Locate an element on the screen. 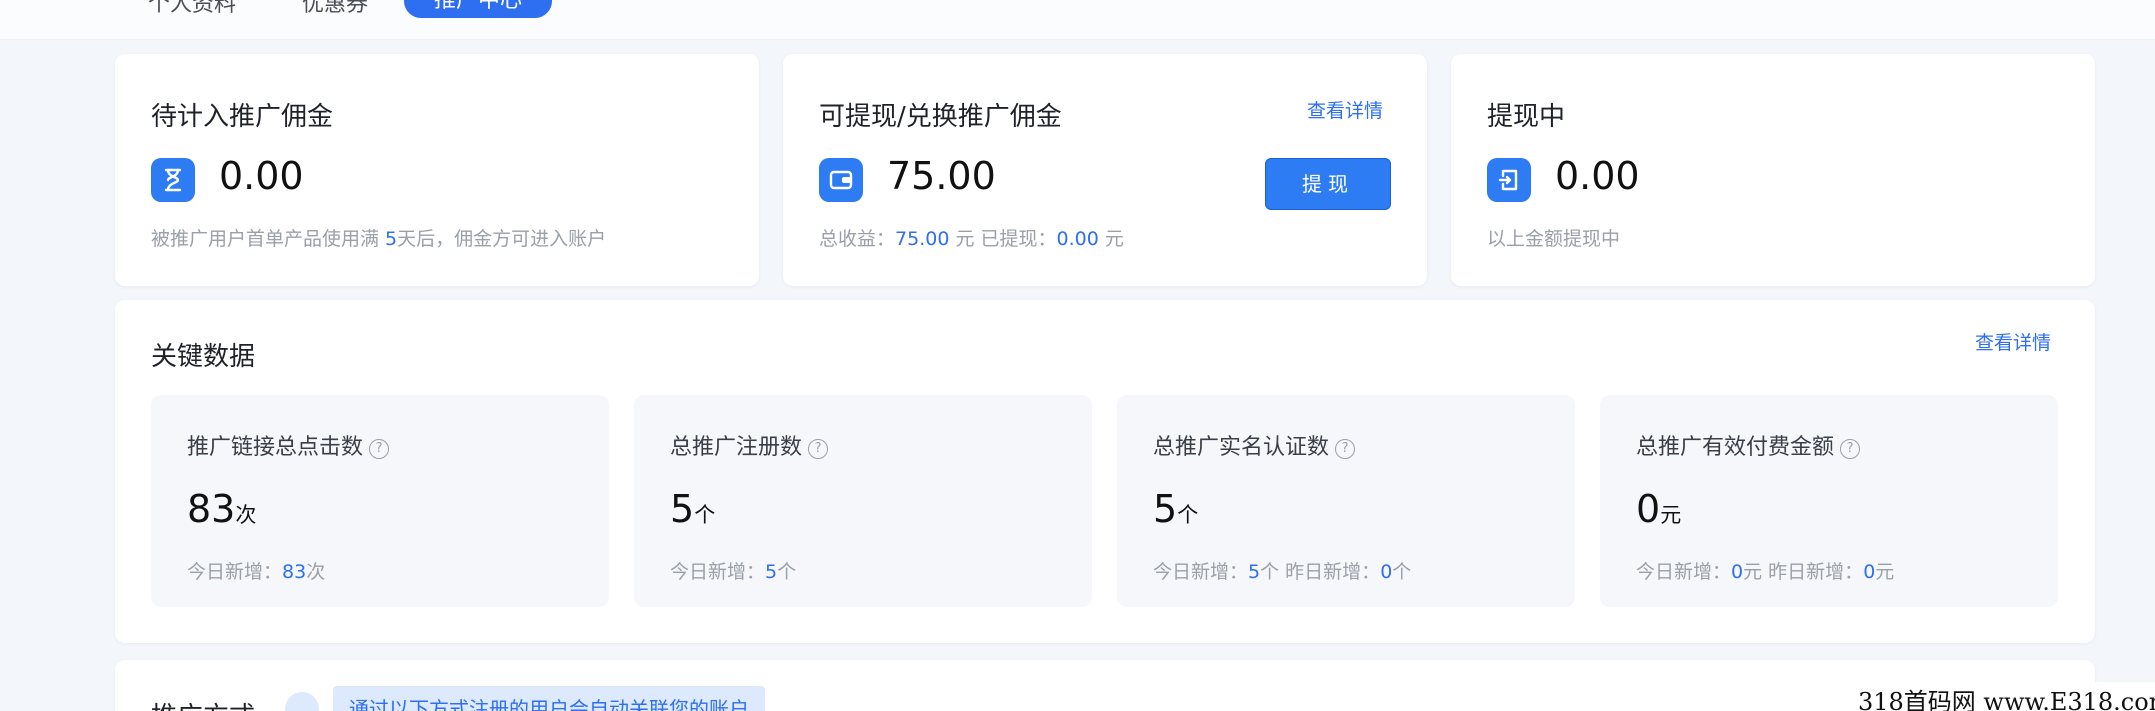  lightbulb-icon is located at coordinates (302, 701).